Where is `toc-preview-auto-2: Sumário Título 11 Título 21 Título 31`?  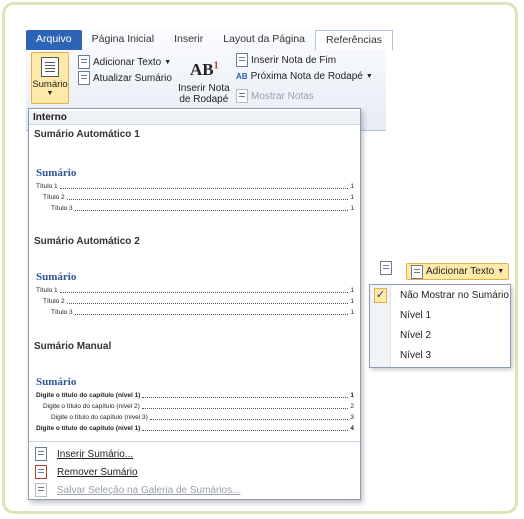 toc-preview-auto-2: Sumário Título 11 Título 21 Título 31 is located at coordinates (195, 294).